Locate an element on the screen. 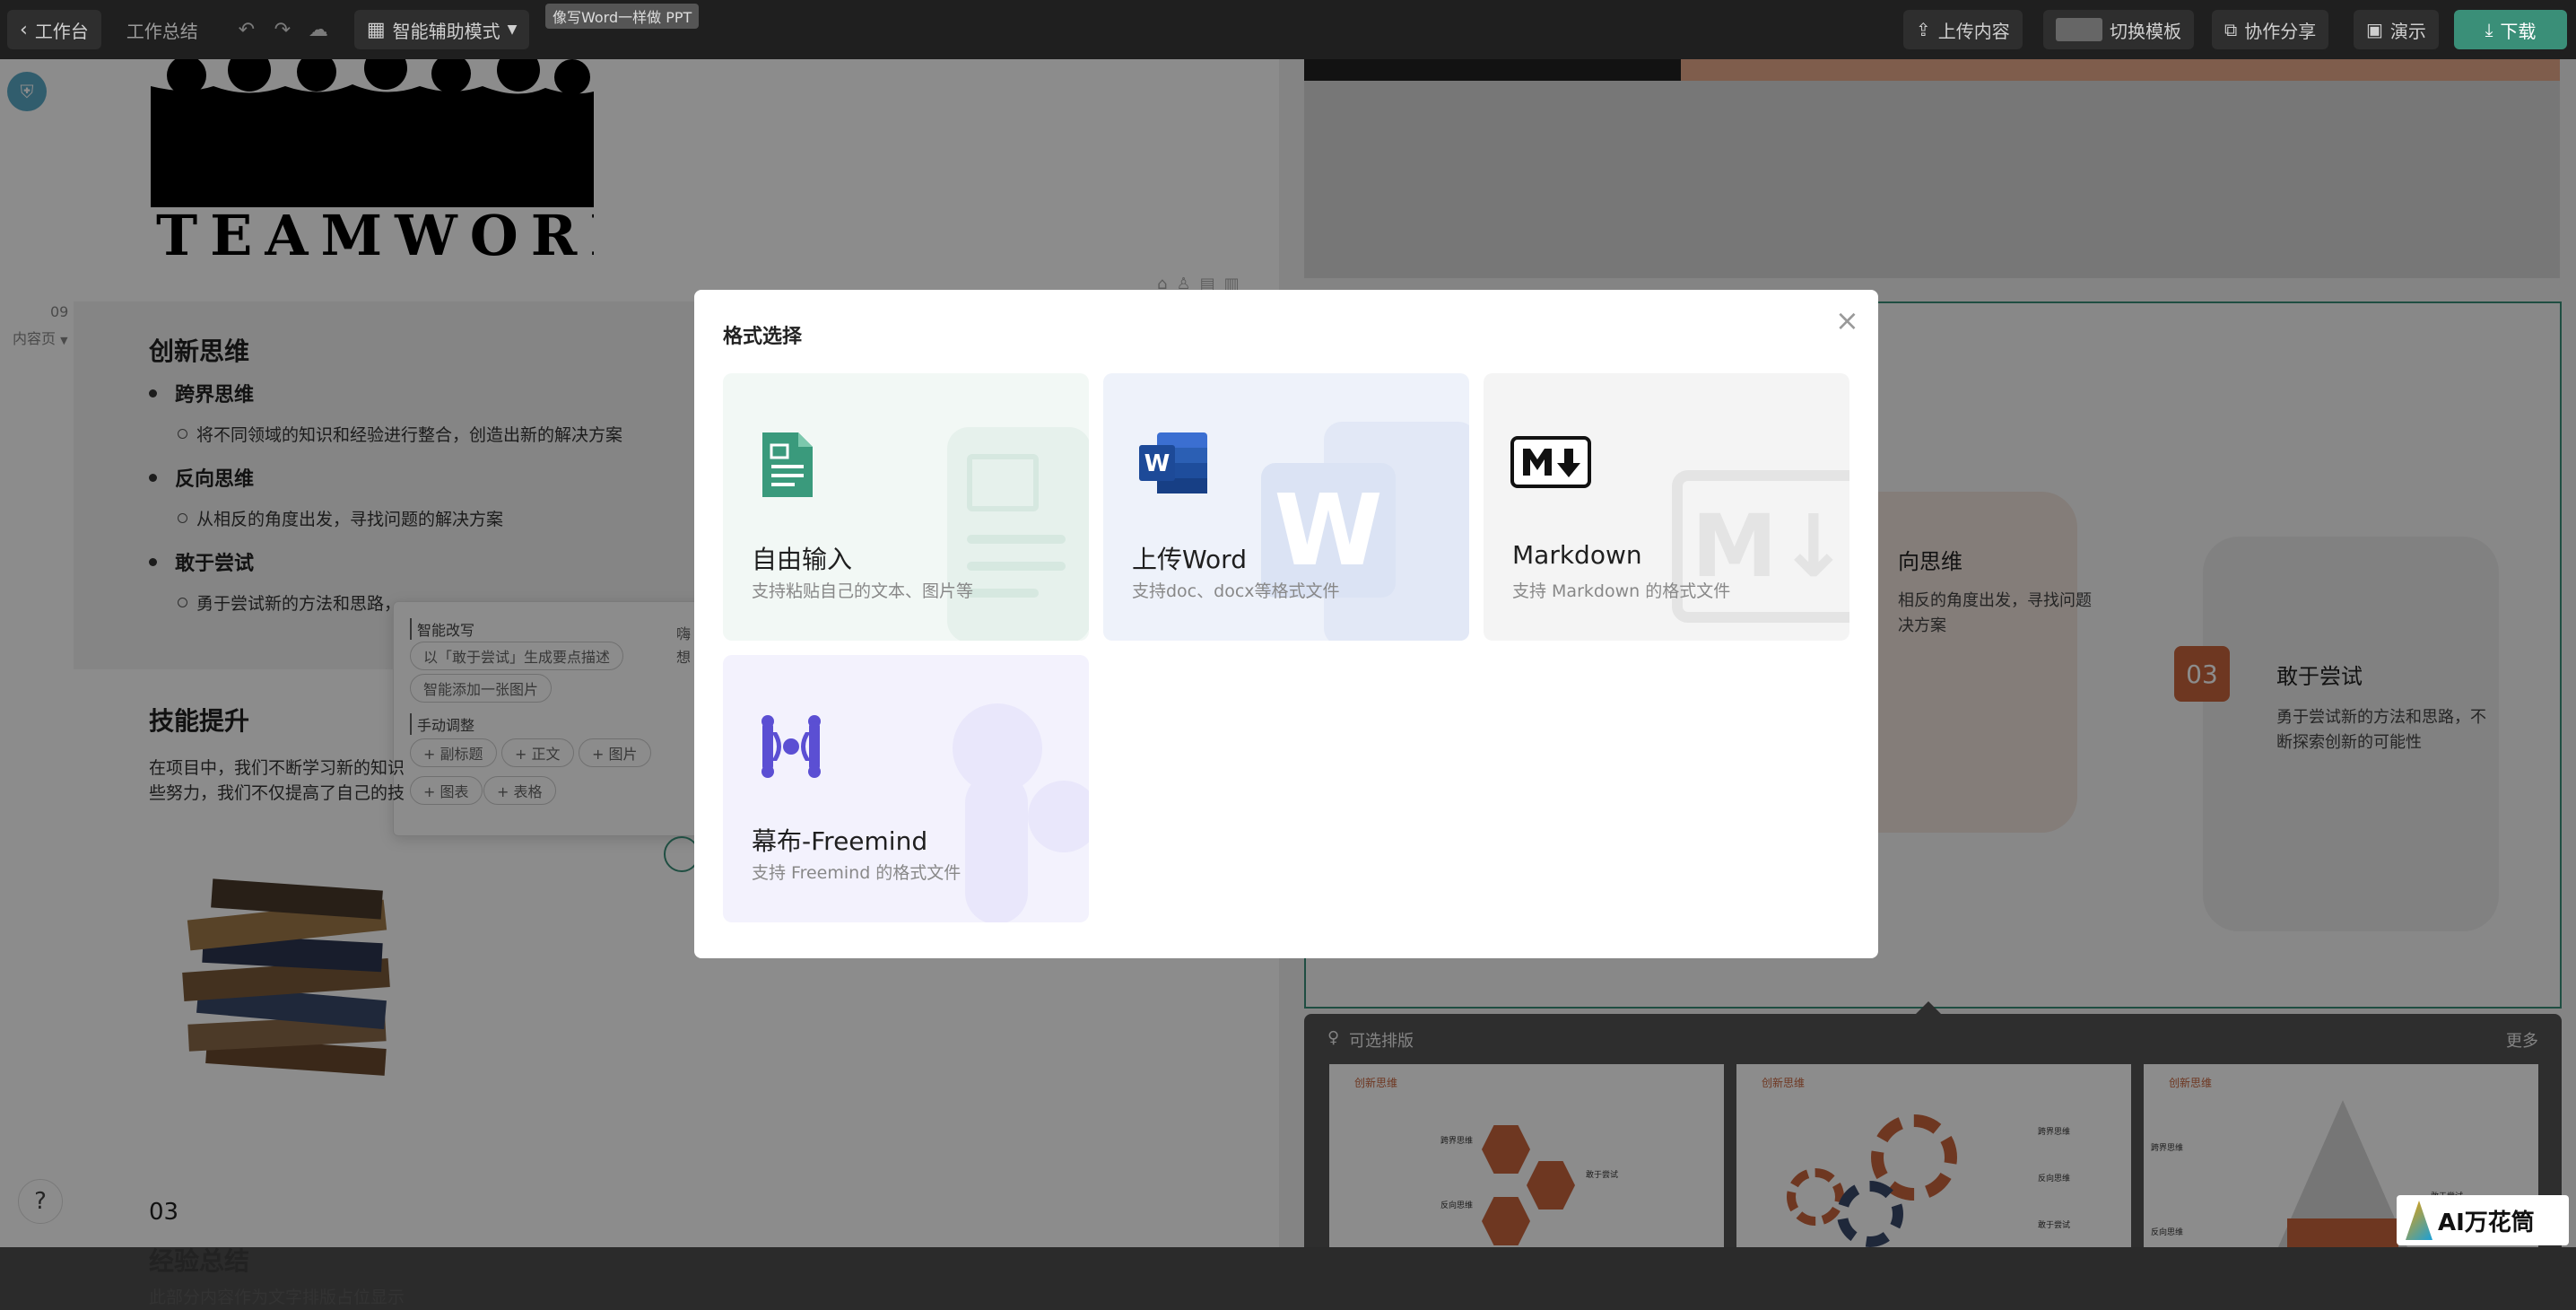 This screenshot has width=2576, height=1310. mode-label: 智能辅助模式 is located at coordinates (446, 31).